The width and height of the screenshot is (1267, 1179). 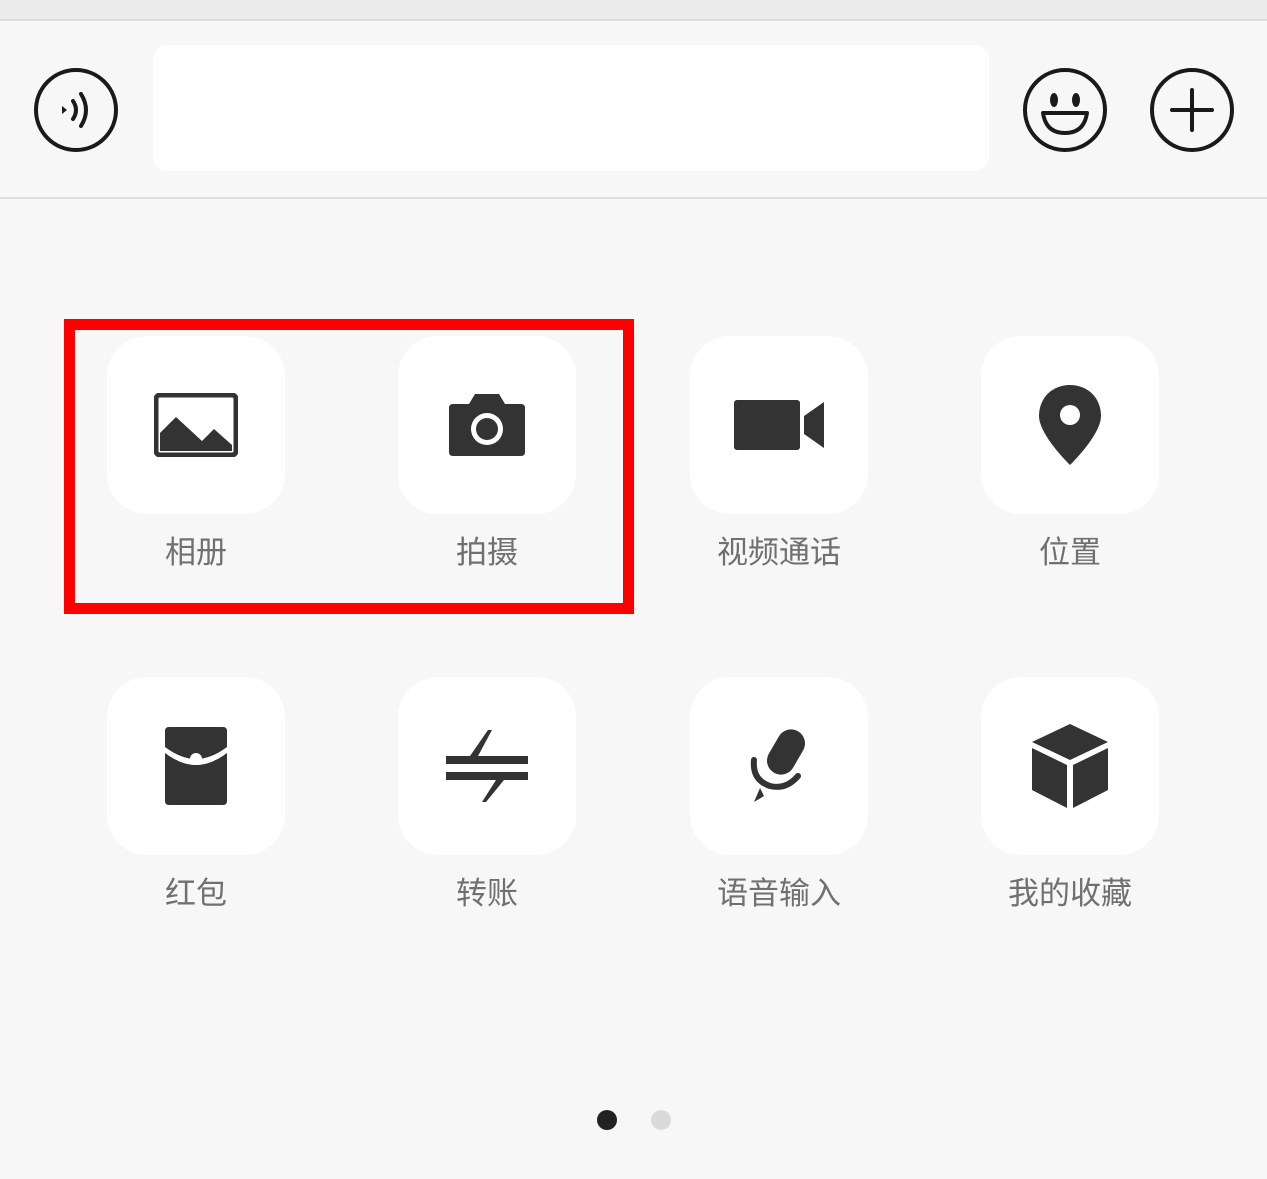 What do you see at coordinates (487, 894) in the screenshot?
I see `tile-label: 转账` at bounding box center [487, 894].